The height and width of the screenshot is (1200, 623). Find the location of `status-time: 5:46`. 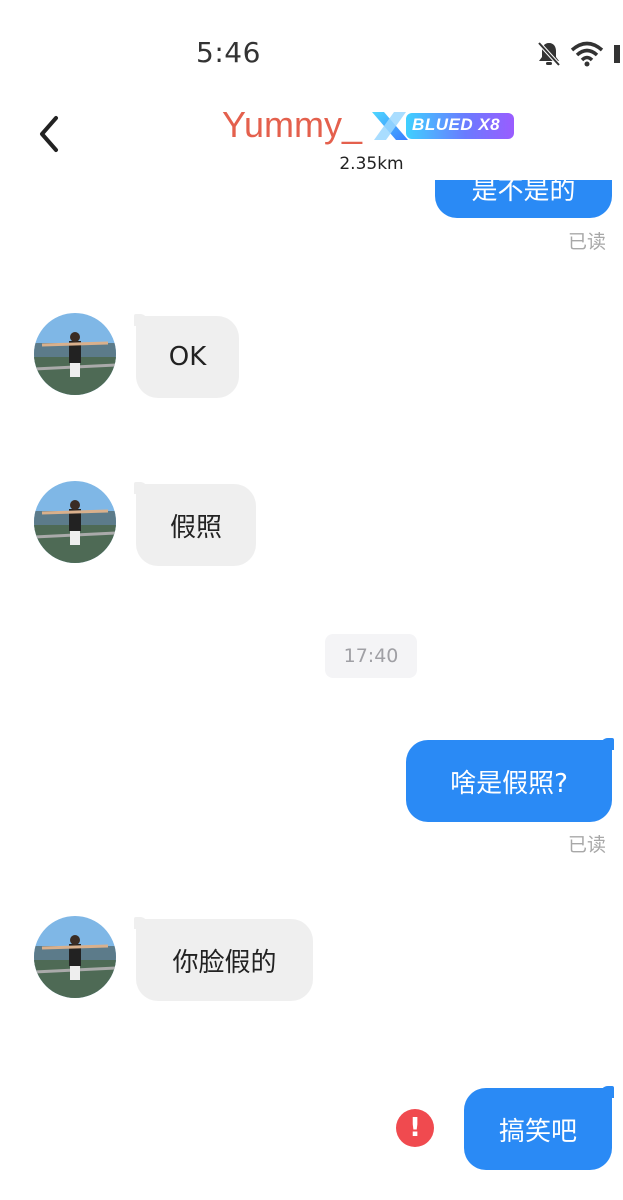

status-time: 5:46 is located at coordinates (228, 52).